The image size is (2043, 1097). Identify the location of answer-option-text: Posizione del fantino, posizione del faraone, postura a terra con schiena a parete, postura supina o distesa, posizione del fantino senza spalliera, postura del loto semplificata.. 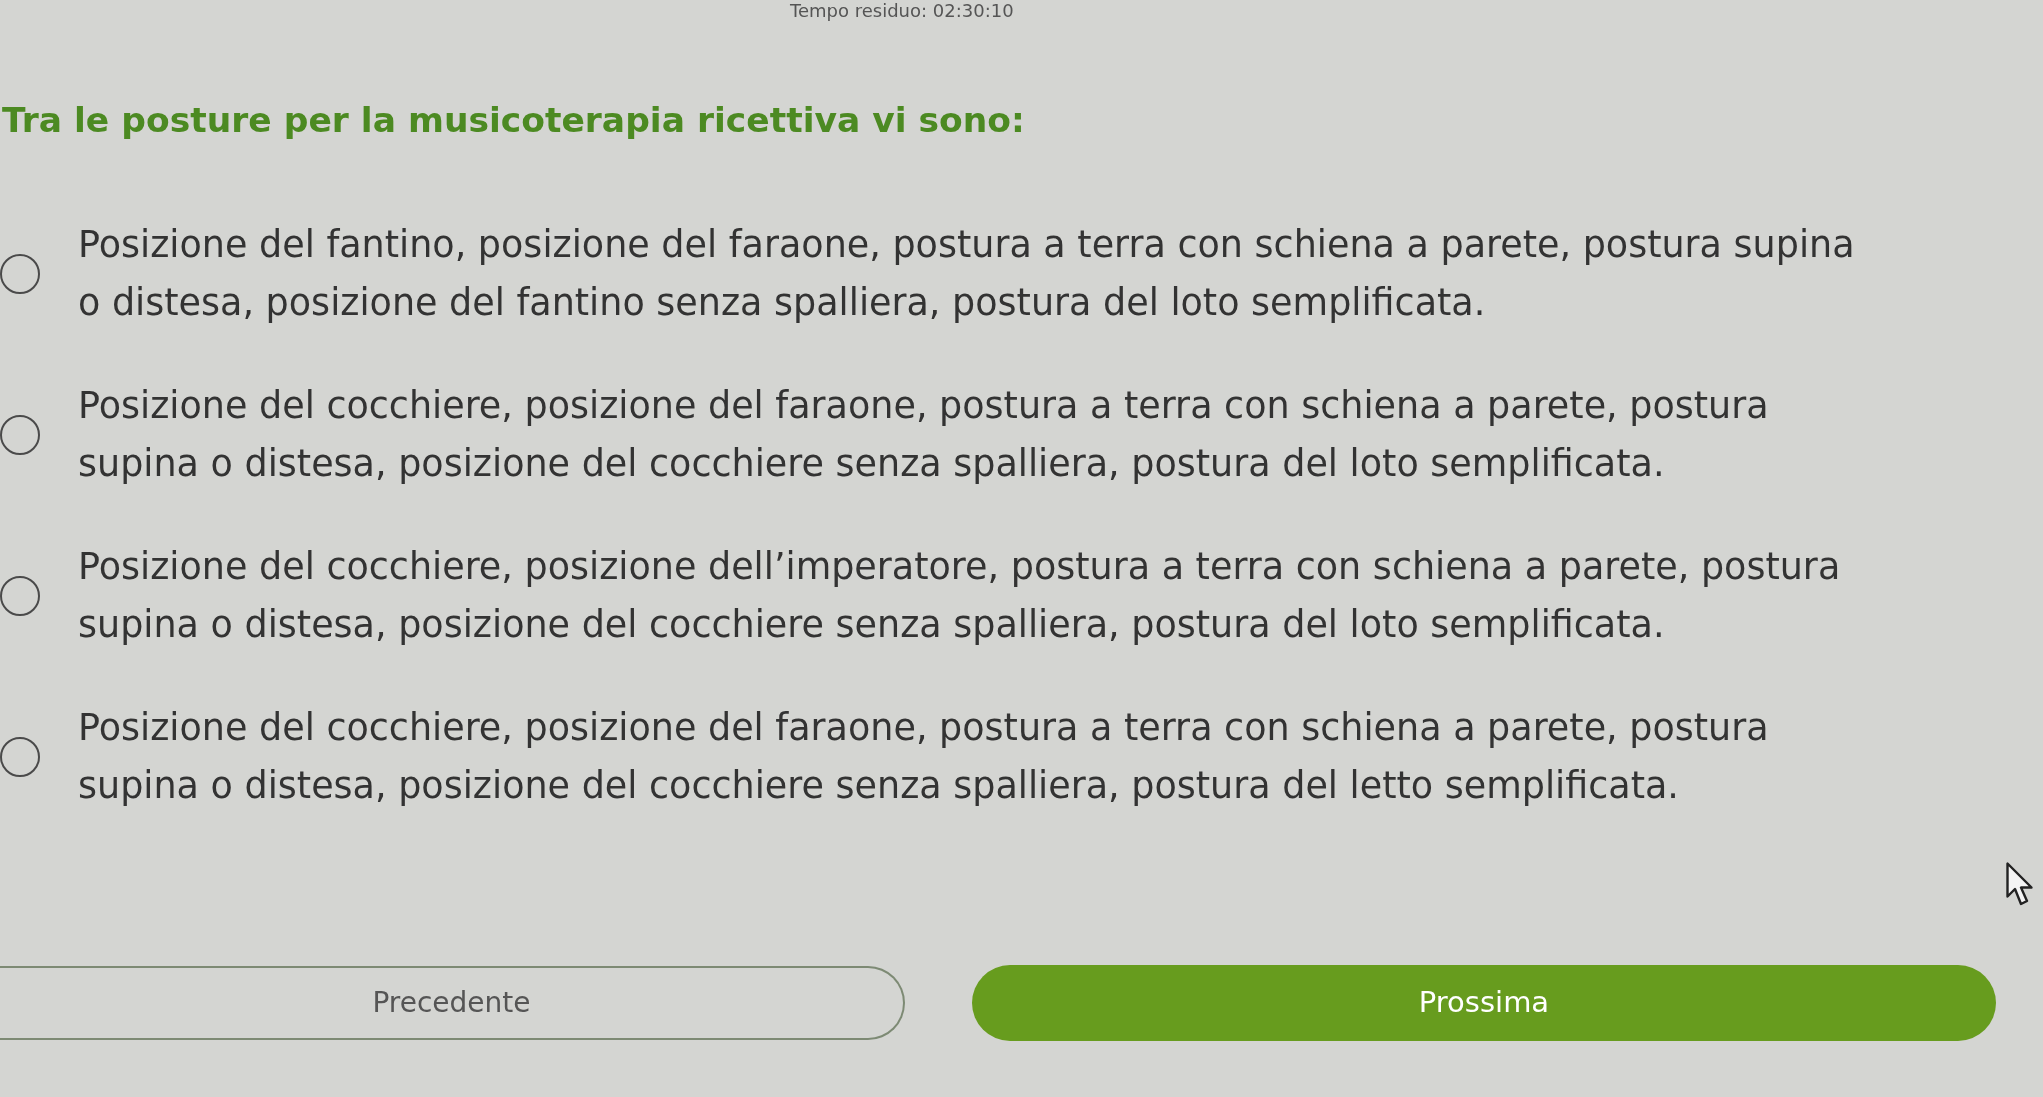
(975, 274).